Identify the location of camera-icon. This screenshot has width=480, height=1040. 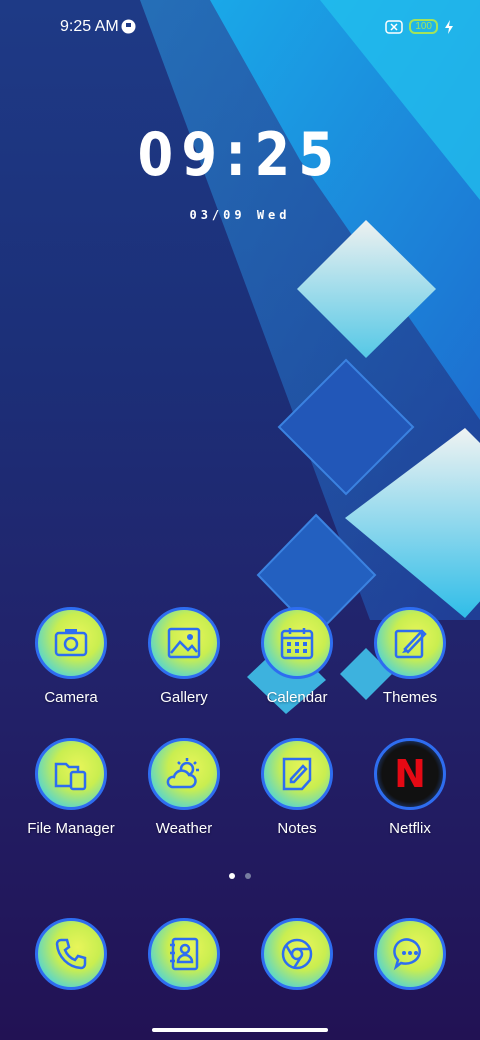
(71, 643).